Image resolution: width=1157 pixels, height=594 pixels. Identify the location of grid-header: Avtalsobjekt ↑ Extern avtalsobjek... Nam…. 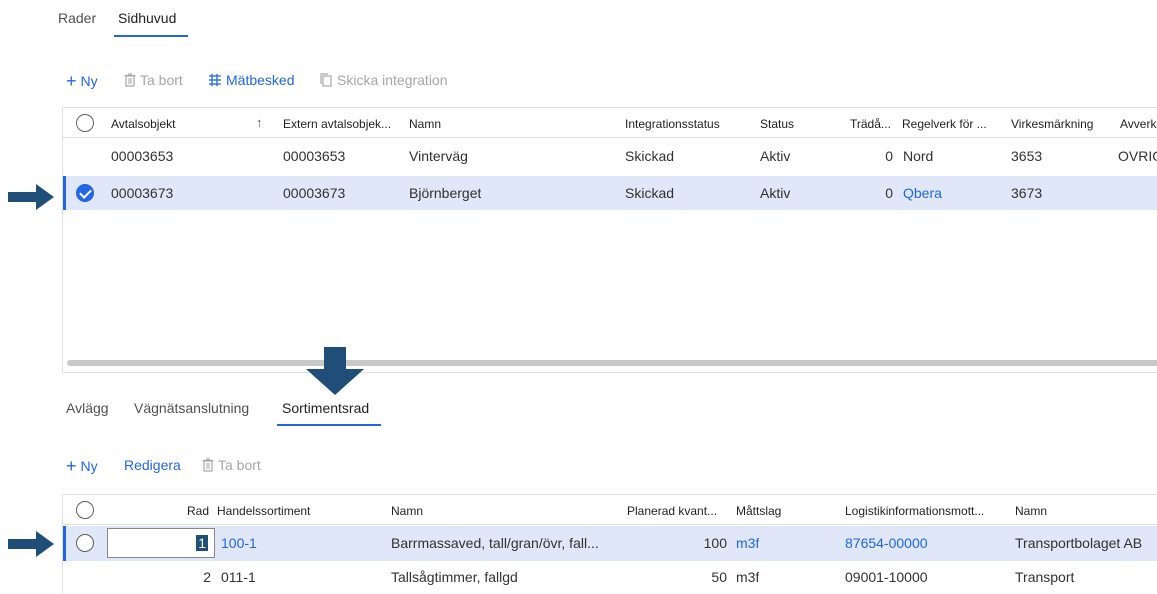
(610, 123).